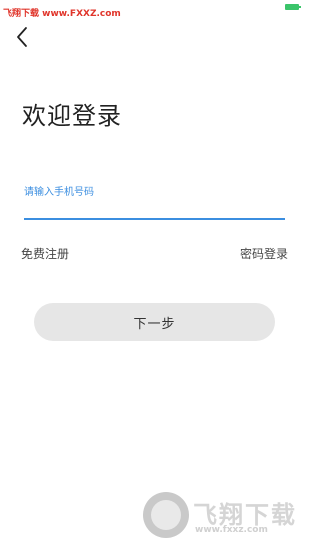 This screenshot has width=320, height=550. Describe the element at coordinates (154, 209) in the screenshot. I see `phone-input` at that location.